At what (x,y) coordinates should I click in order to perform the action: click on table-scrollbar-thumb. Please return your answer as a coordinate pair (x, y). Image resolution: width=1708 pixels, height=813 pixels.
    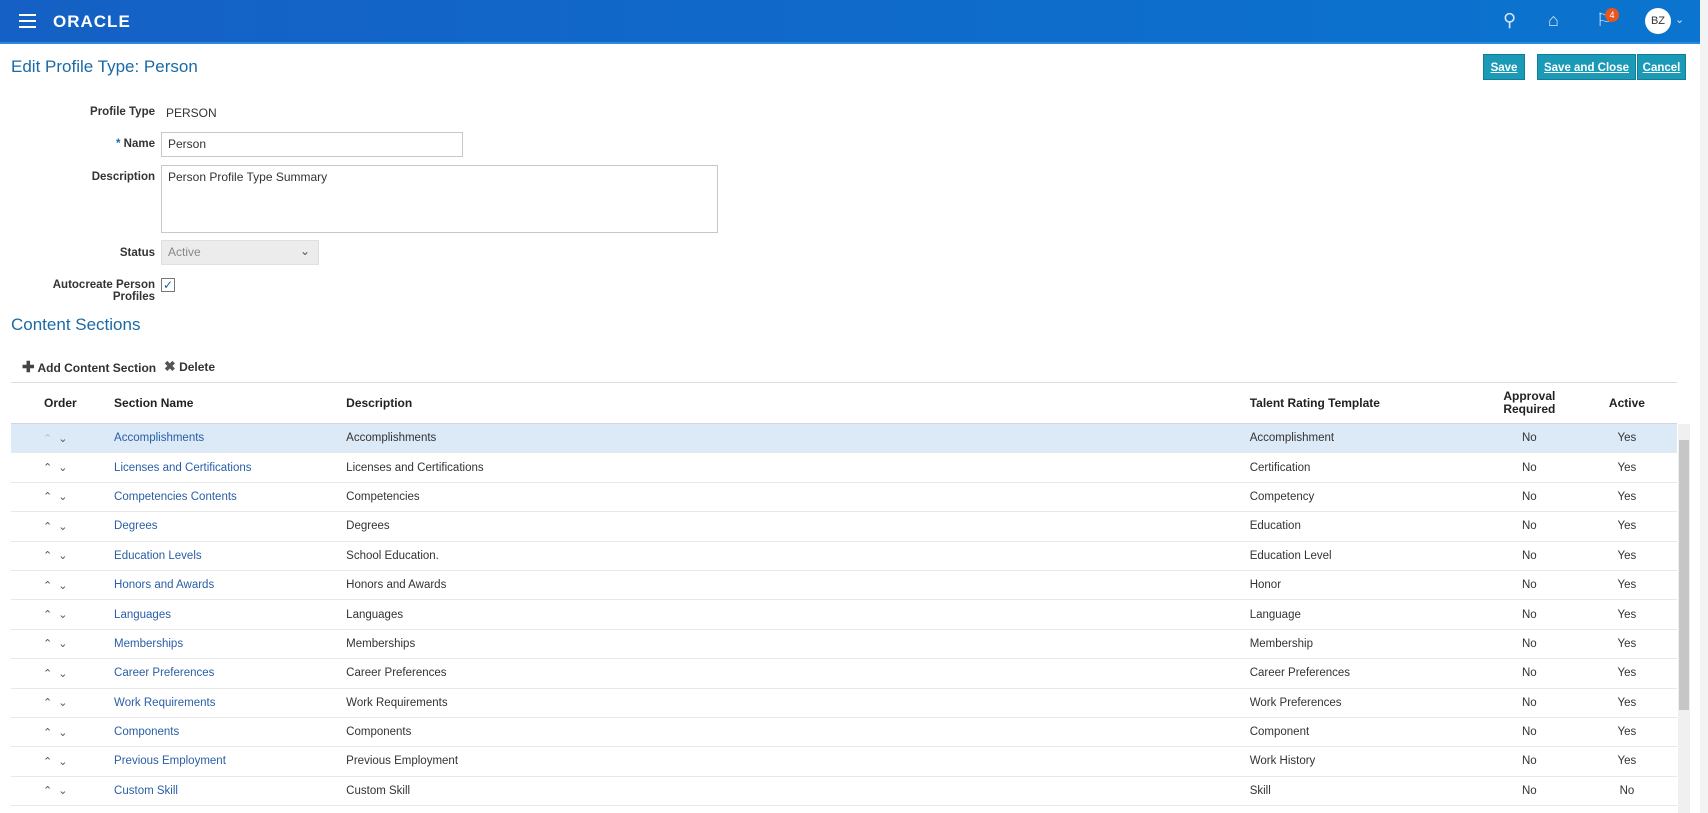
    Looking at the image, I should click on (1684, 575).